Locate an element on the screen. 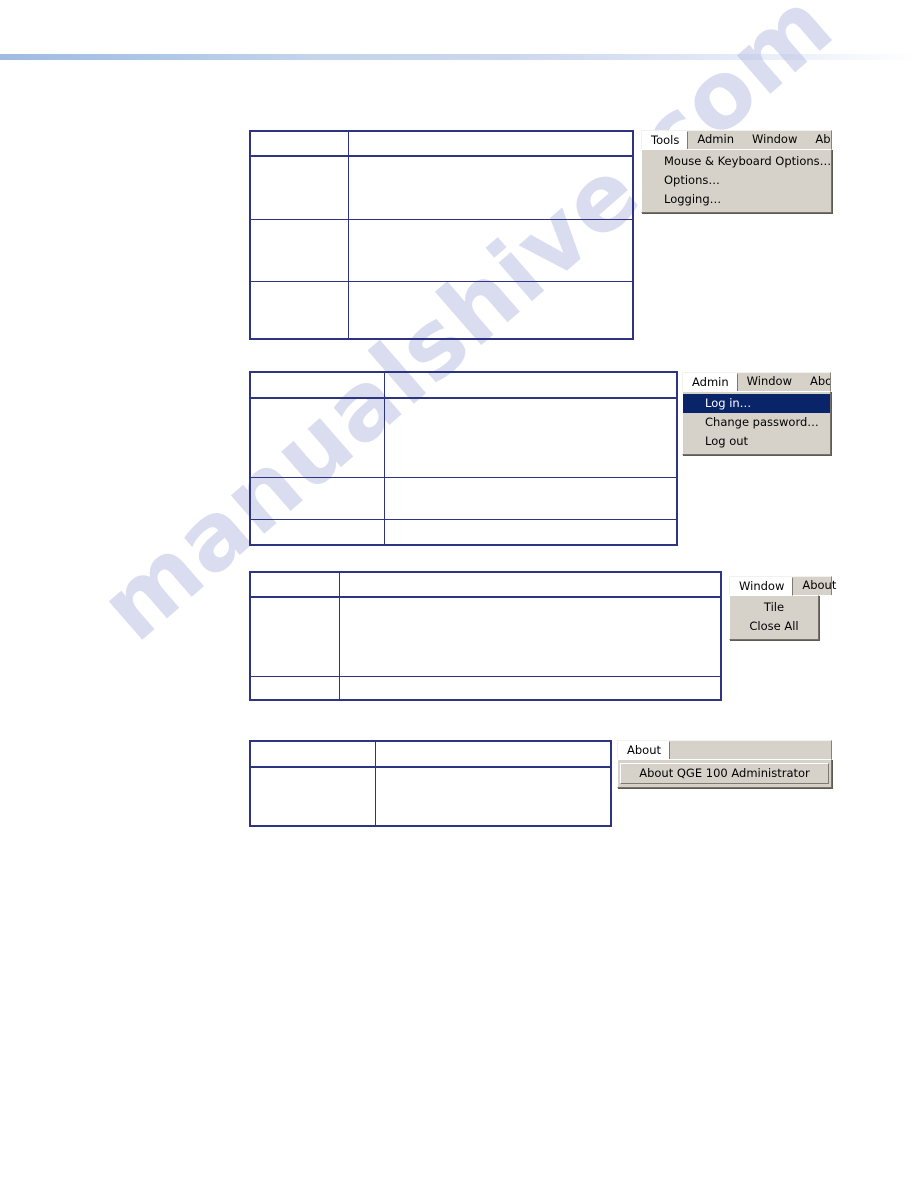  menu-item-label: Close All is located at coordinates (774, 626).